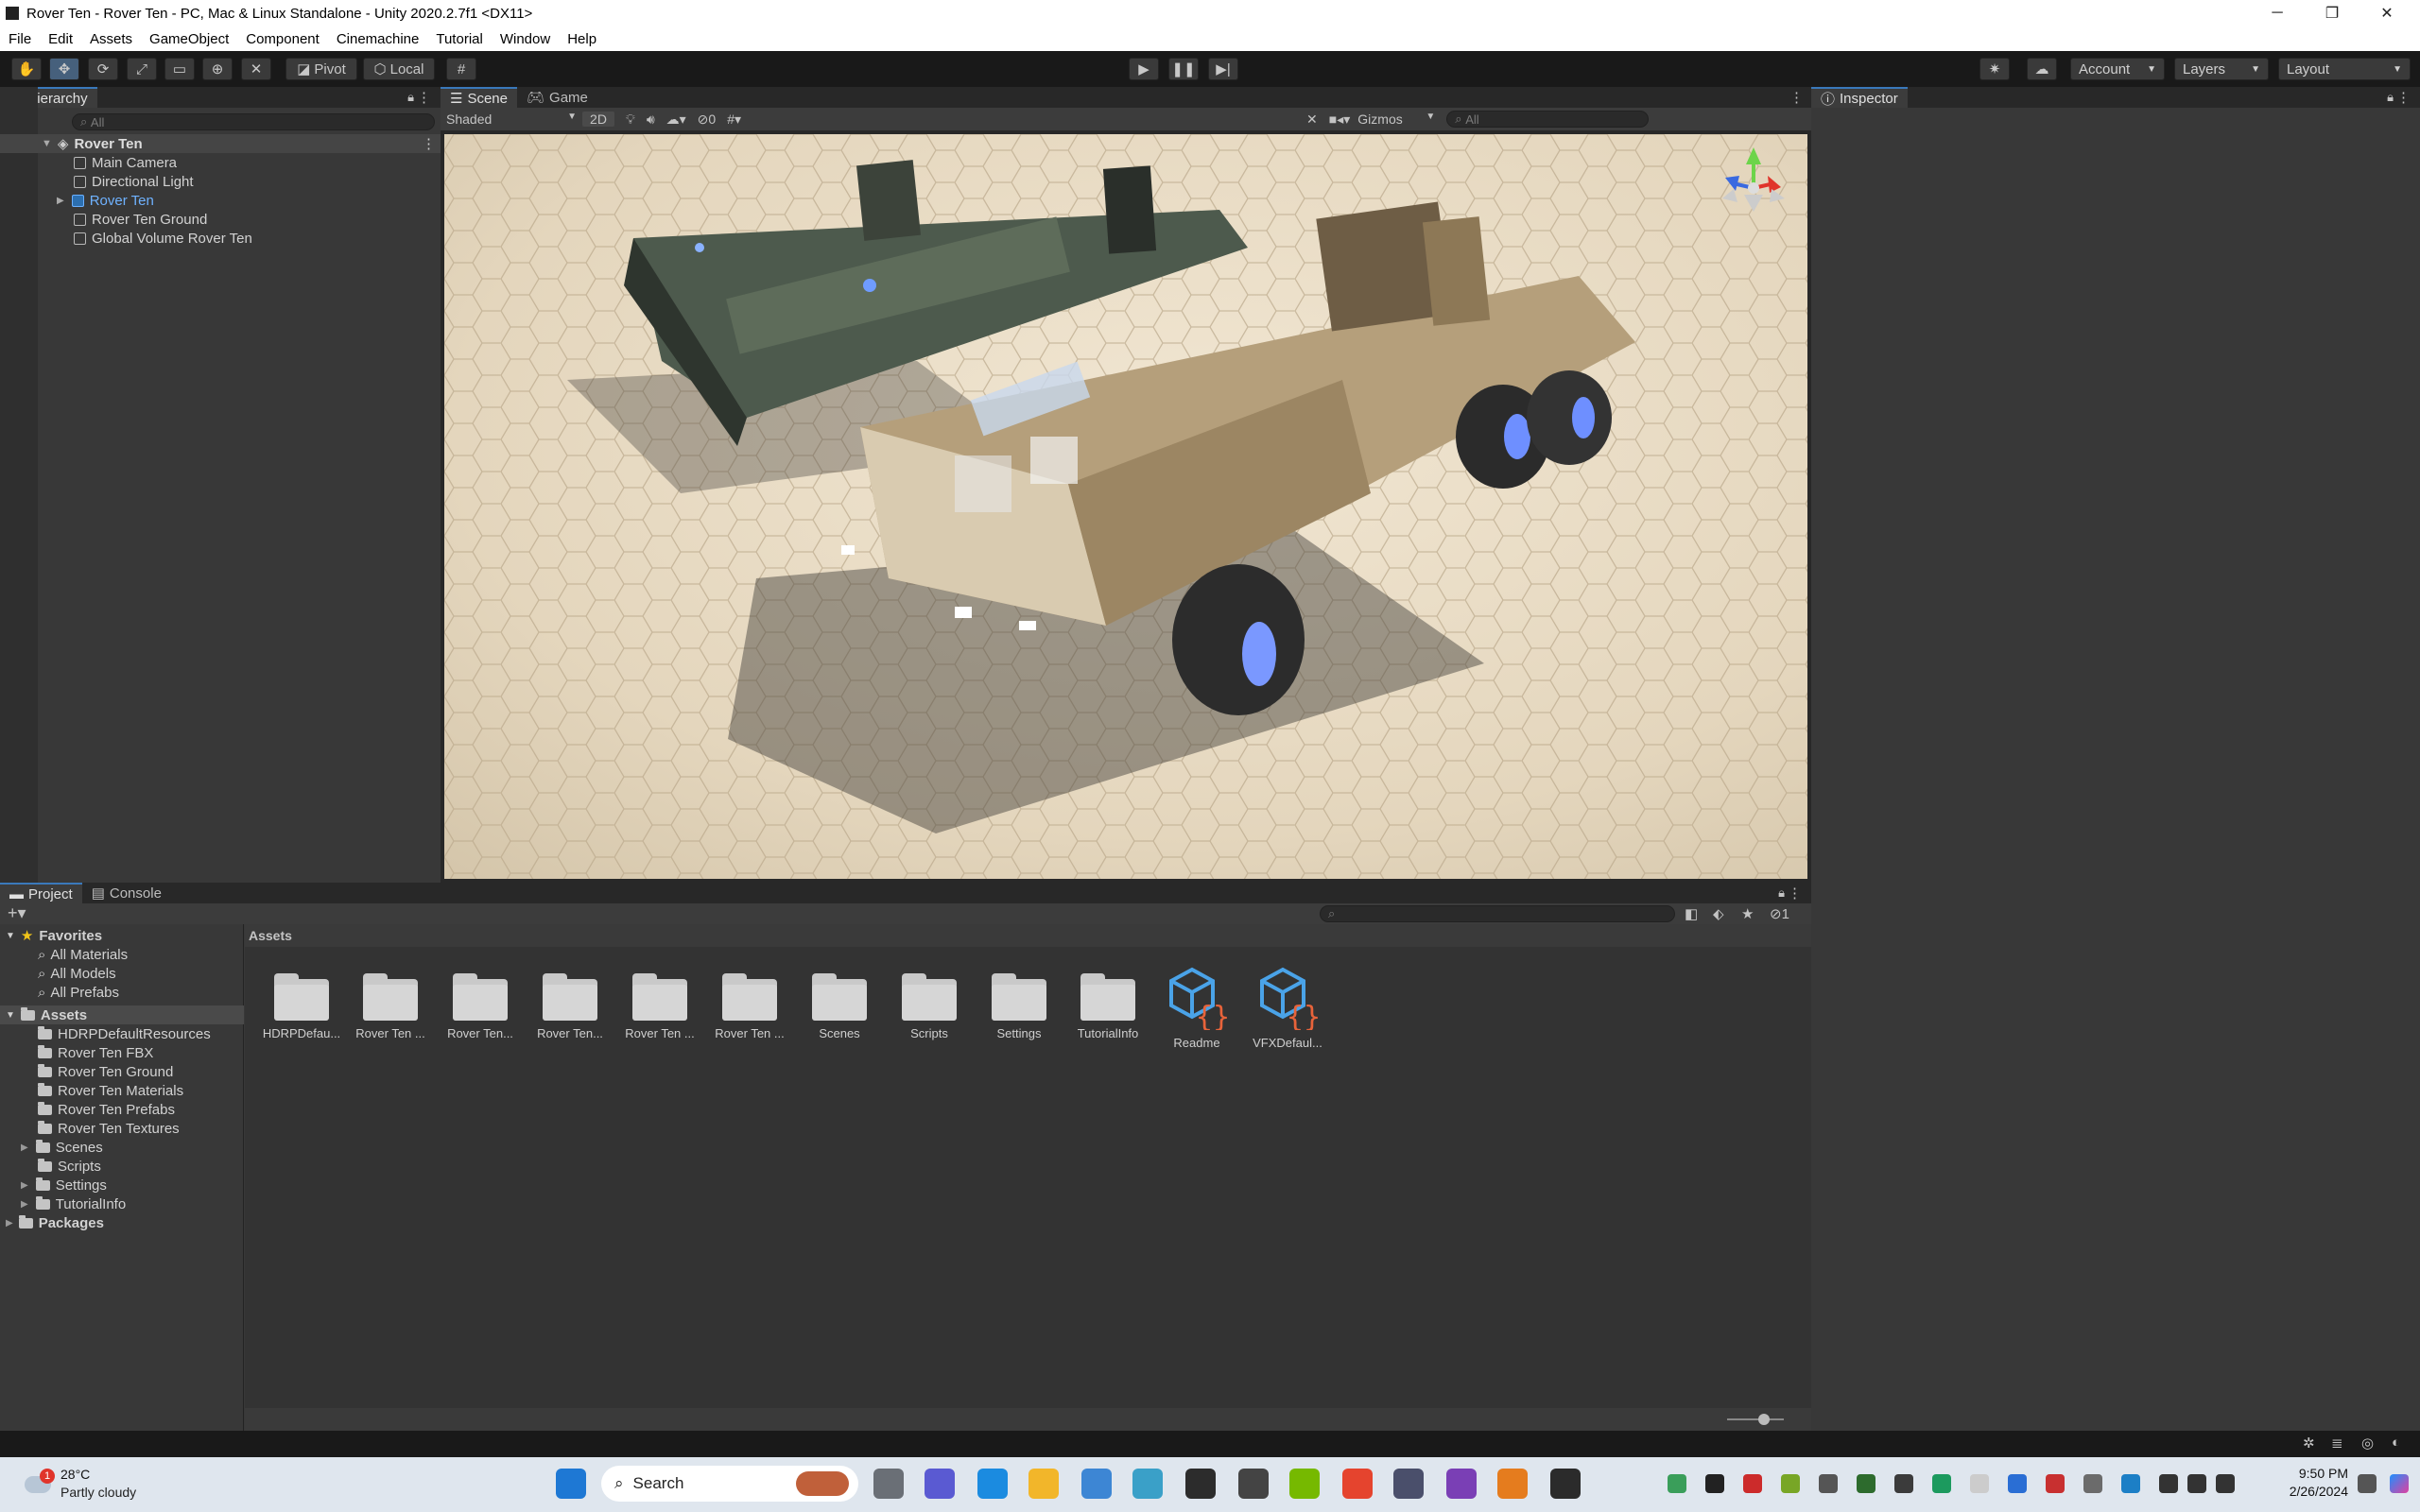 Image resolution: width=2420 pixels, height=1512 pixels. Describe the element at coordinates (87, 1109) in the screenshot. I see `asset-folder-row: Rover Ten Prefabs` at that location.